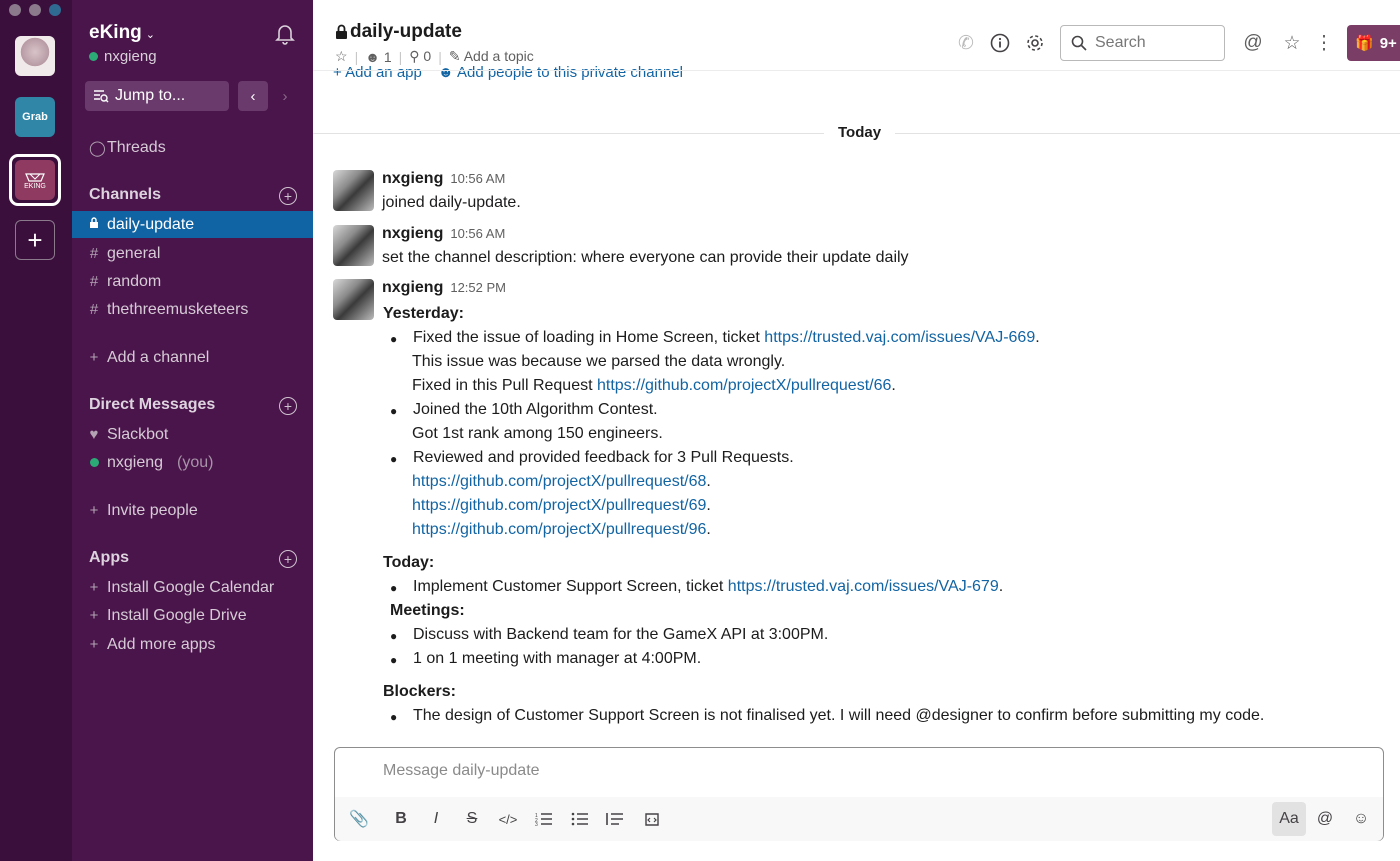 The image size is (1400, 861). Describe the element at coordinates (508, 819) in the screenshot. I see `code-icon: </>` at that location.